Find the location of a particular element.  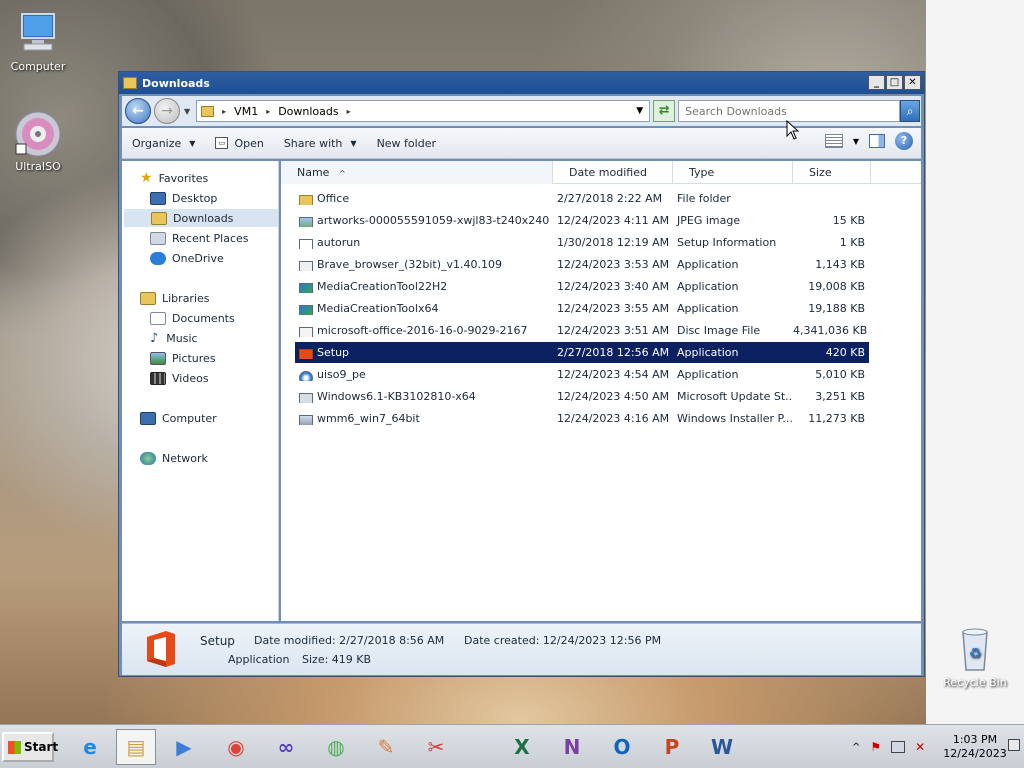

nav-music: ♪ Music is located at coordinates (174, 338).